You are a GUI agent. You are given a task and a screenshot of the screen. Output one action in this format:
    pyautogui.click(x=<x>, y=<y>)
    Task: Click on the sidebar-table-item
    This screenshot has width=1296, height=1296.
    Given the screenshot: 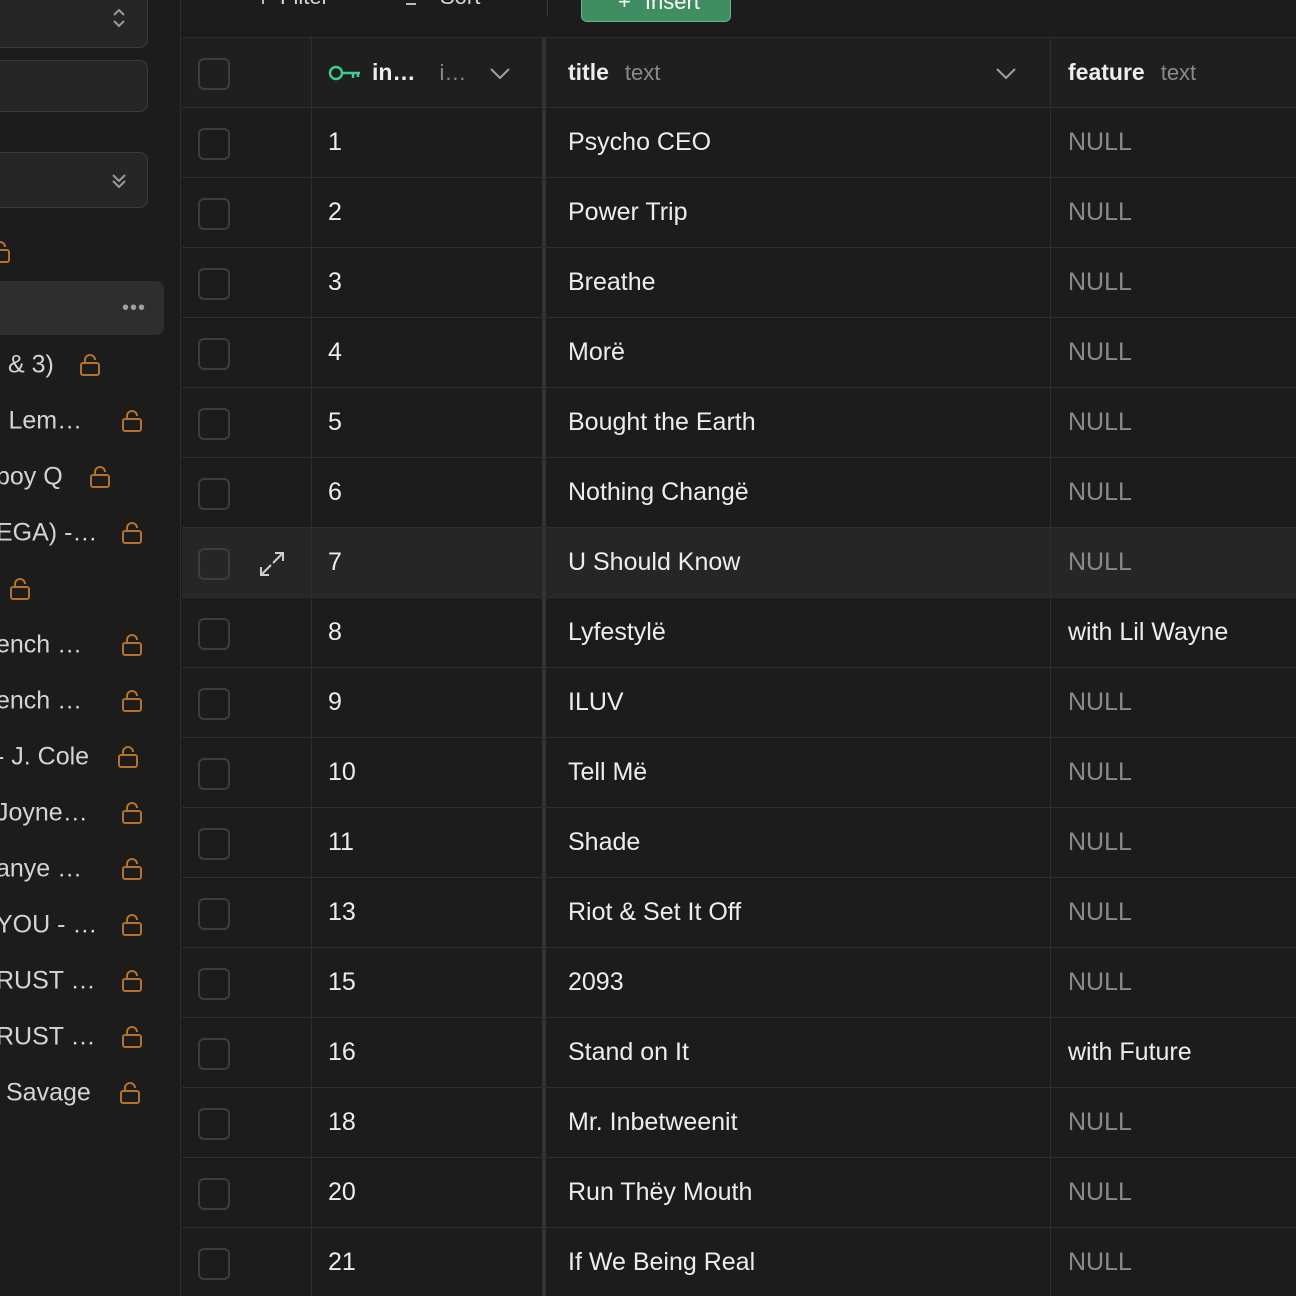 What is the action you would take?
    pyautogui.click(x=90, y=589)
    